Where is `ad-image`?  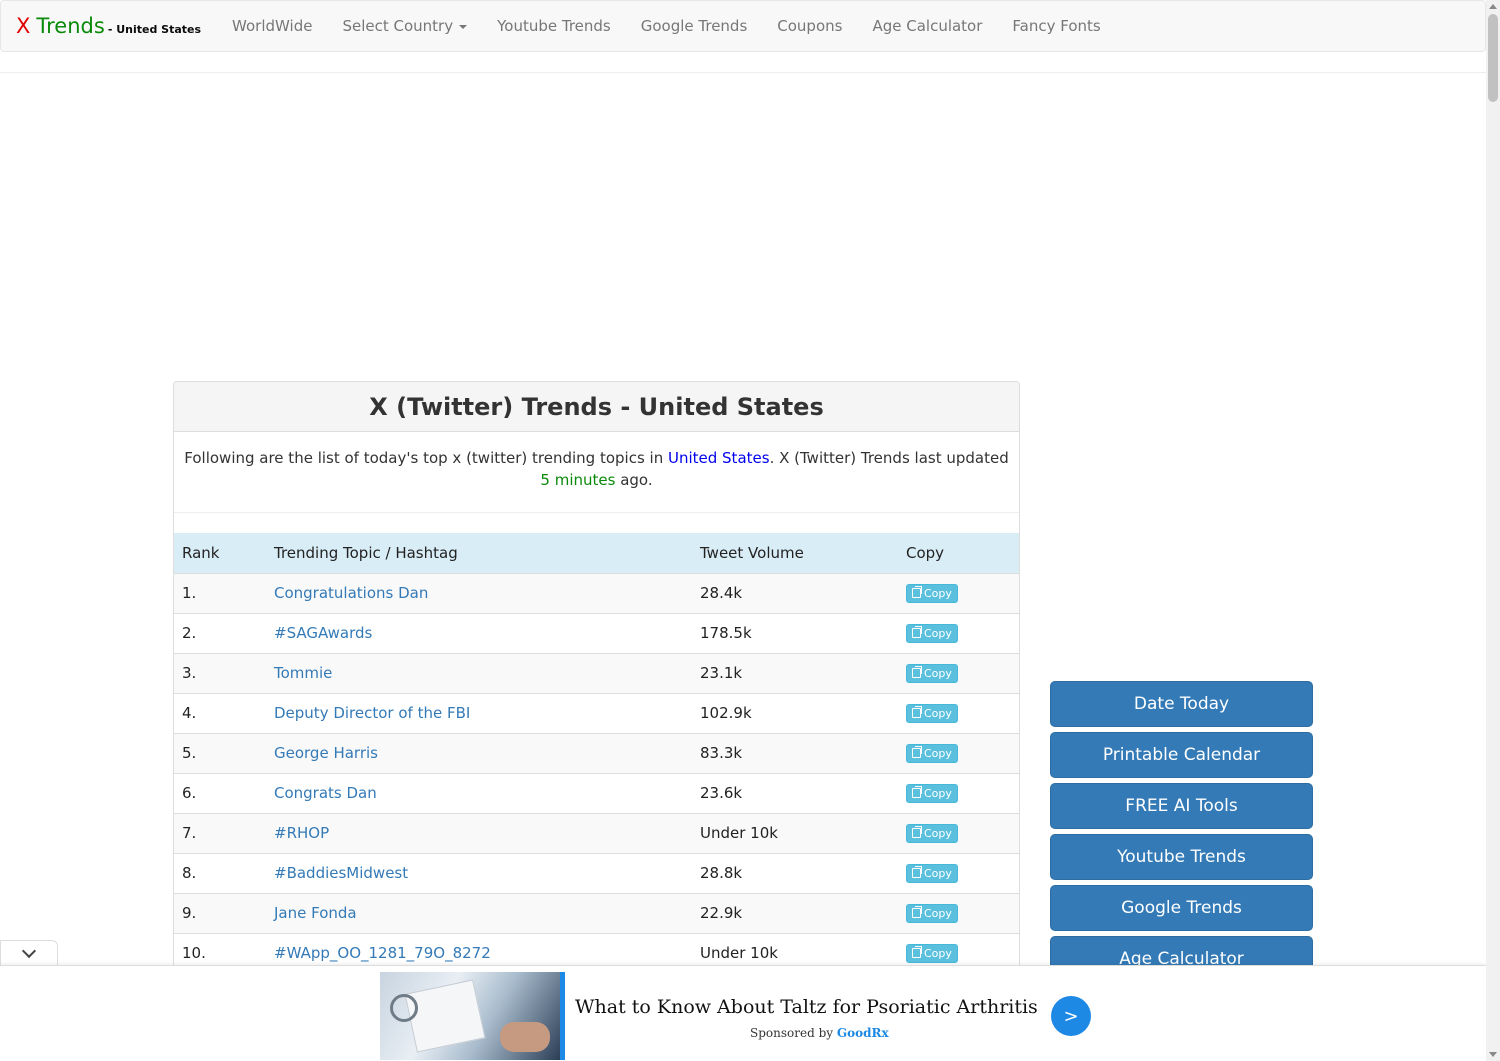
ad-image is located at coordinates (470, 1016).